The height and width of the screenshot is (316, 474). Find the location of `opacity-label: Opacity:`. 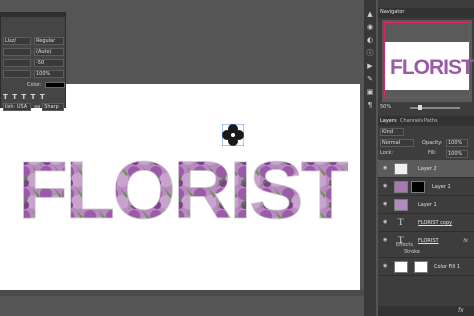

opacity-label: Opacity: is located at coordinates (432, 143).